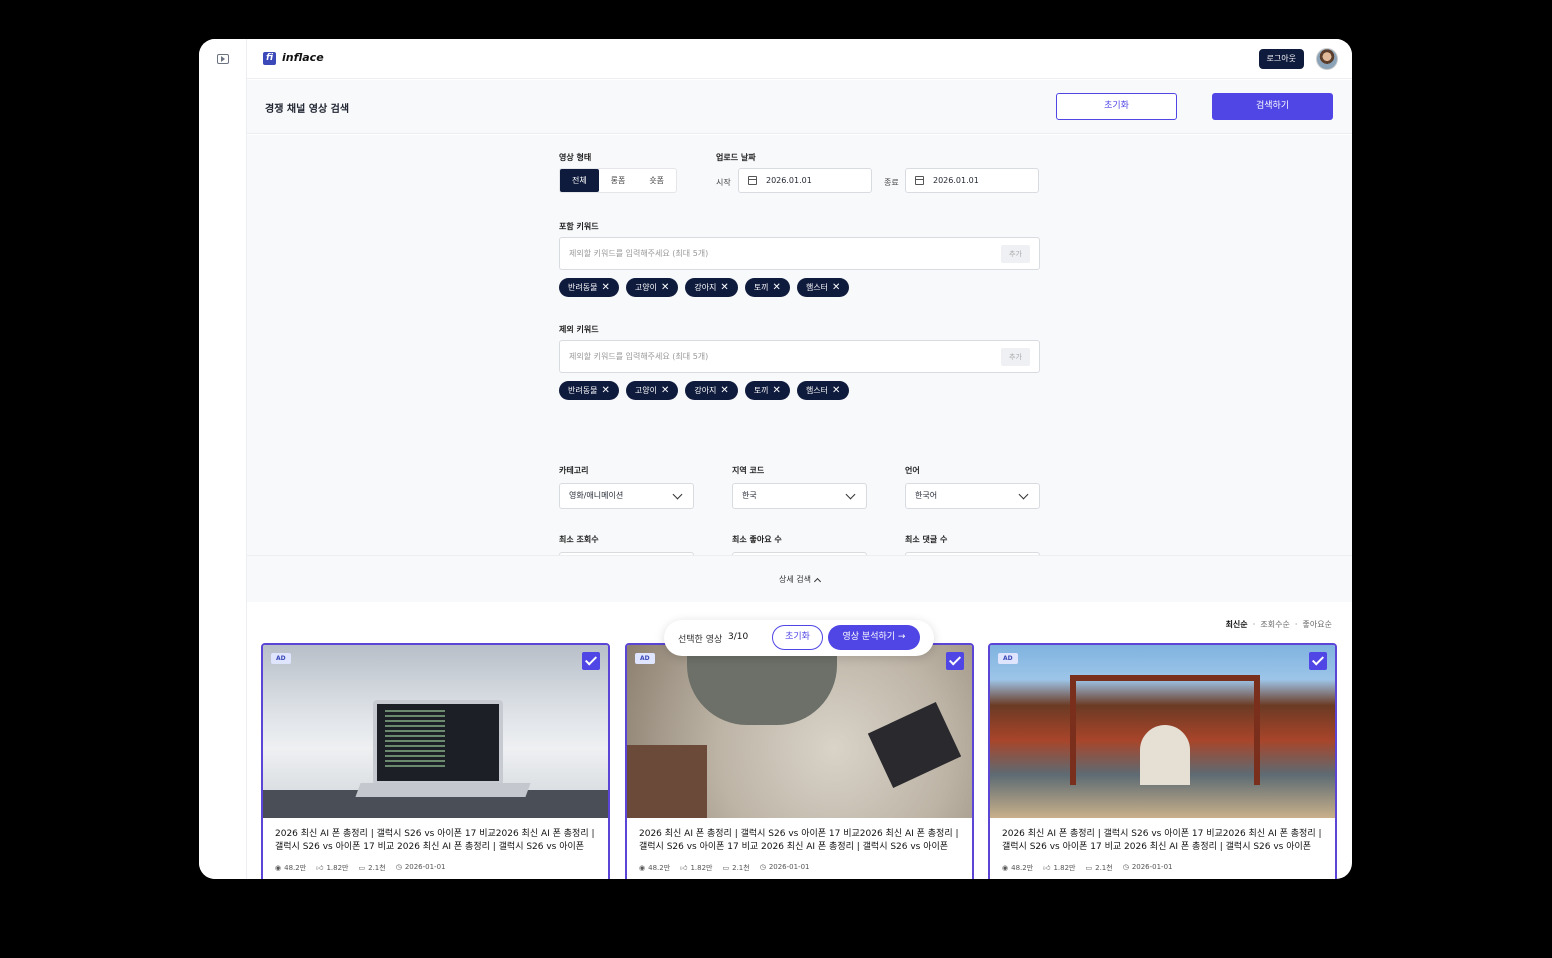 This screenshot has width=1552, height=958. Describe the element at coordinates (799, 578) in the screenshot. I see `advanced-search-toggle: 상세 검색` at that location.